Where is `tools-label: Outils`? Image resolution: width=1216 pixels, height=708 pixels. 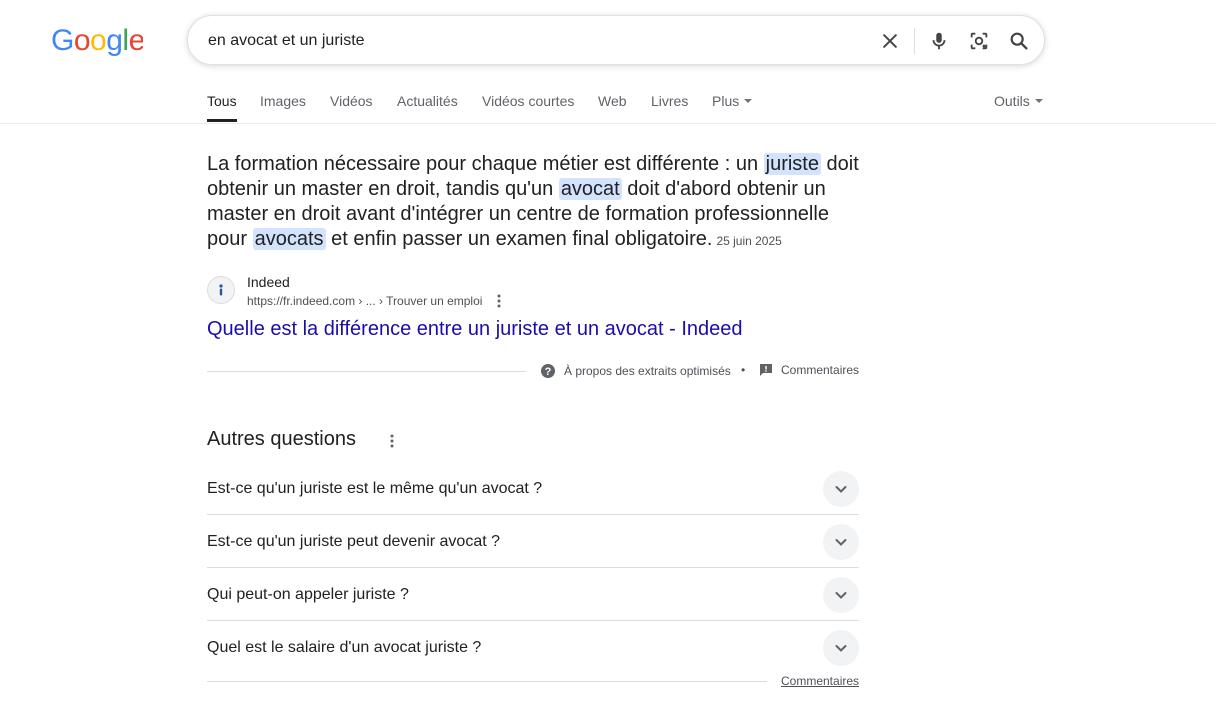
tools-label: Outils is located at coordinates (1012, 101).